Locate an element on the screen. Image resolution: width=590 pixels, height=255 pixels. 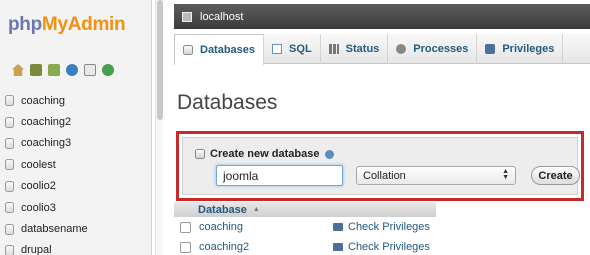
tab-sql: SQL is located at coordinates (292, 49).